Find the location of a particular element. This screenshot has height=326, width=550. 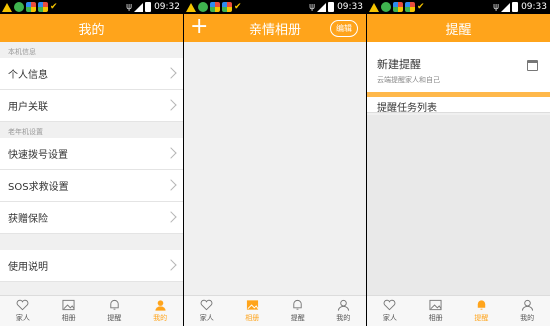

menu-item-user-link: 用户关联 is located at coordinates (91, 106).